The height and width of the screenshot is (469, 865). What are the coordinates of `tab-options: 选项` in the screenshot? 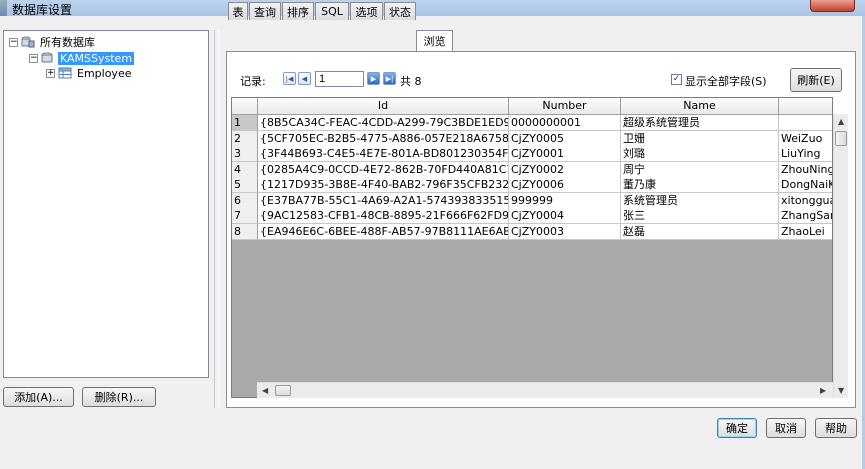 It's located at (366, 11).